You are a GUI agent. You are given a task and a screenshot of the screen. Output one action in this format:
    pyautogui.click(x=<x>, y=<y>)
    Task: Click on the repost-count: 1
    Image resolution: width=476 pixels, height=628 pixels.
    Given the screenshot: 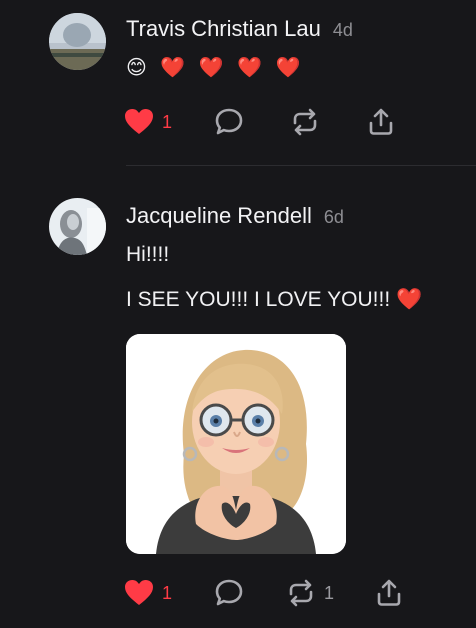 What is the action you would take?
    pyautogui.click(x=329, y=592)
    